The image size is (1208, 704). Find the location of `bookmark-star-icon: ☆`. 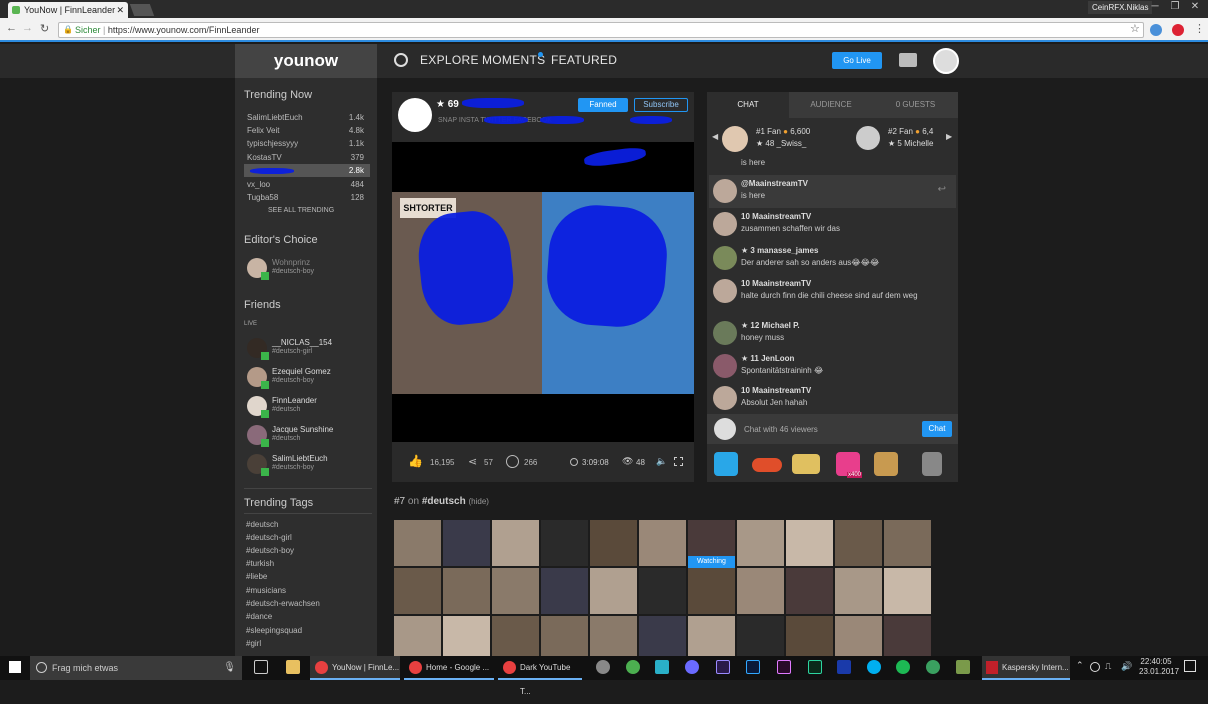

bookmark-star-icon: ☆ is located at coordinates (1135, 28).